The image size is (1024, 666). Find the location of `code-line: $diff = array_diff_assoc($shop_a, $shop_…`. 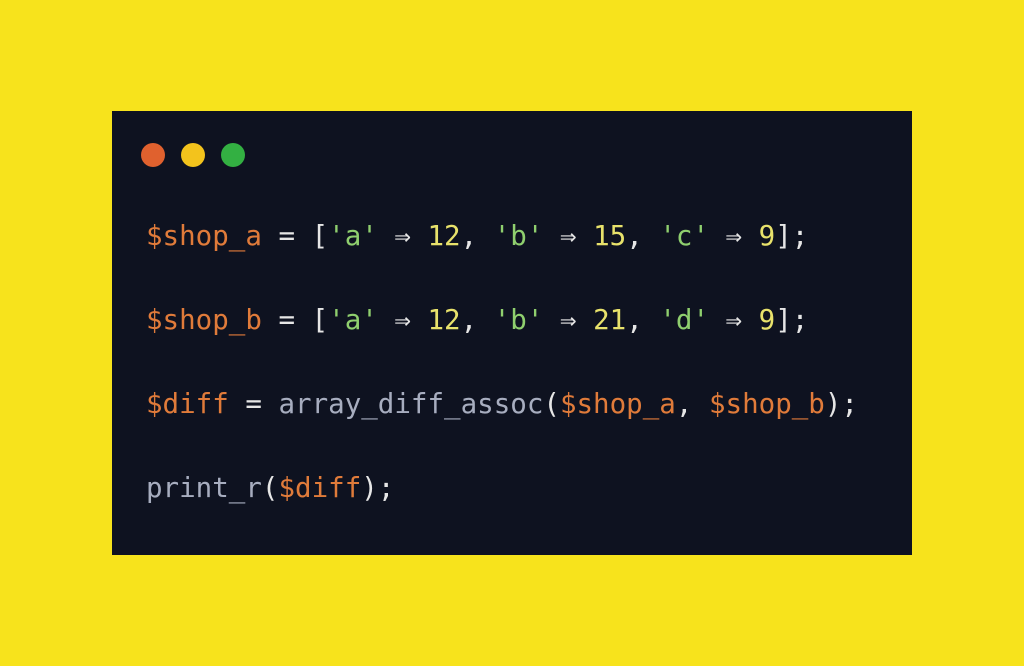

code-line: $diff = array_diff_assoc($shop_a, $shop_… is located at coordinates (502, 427).